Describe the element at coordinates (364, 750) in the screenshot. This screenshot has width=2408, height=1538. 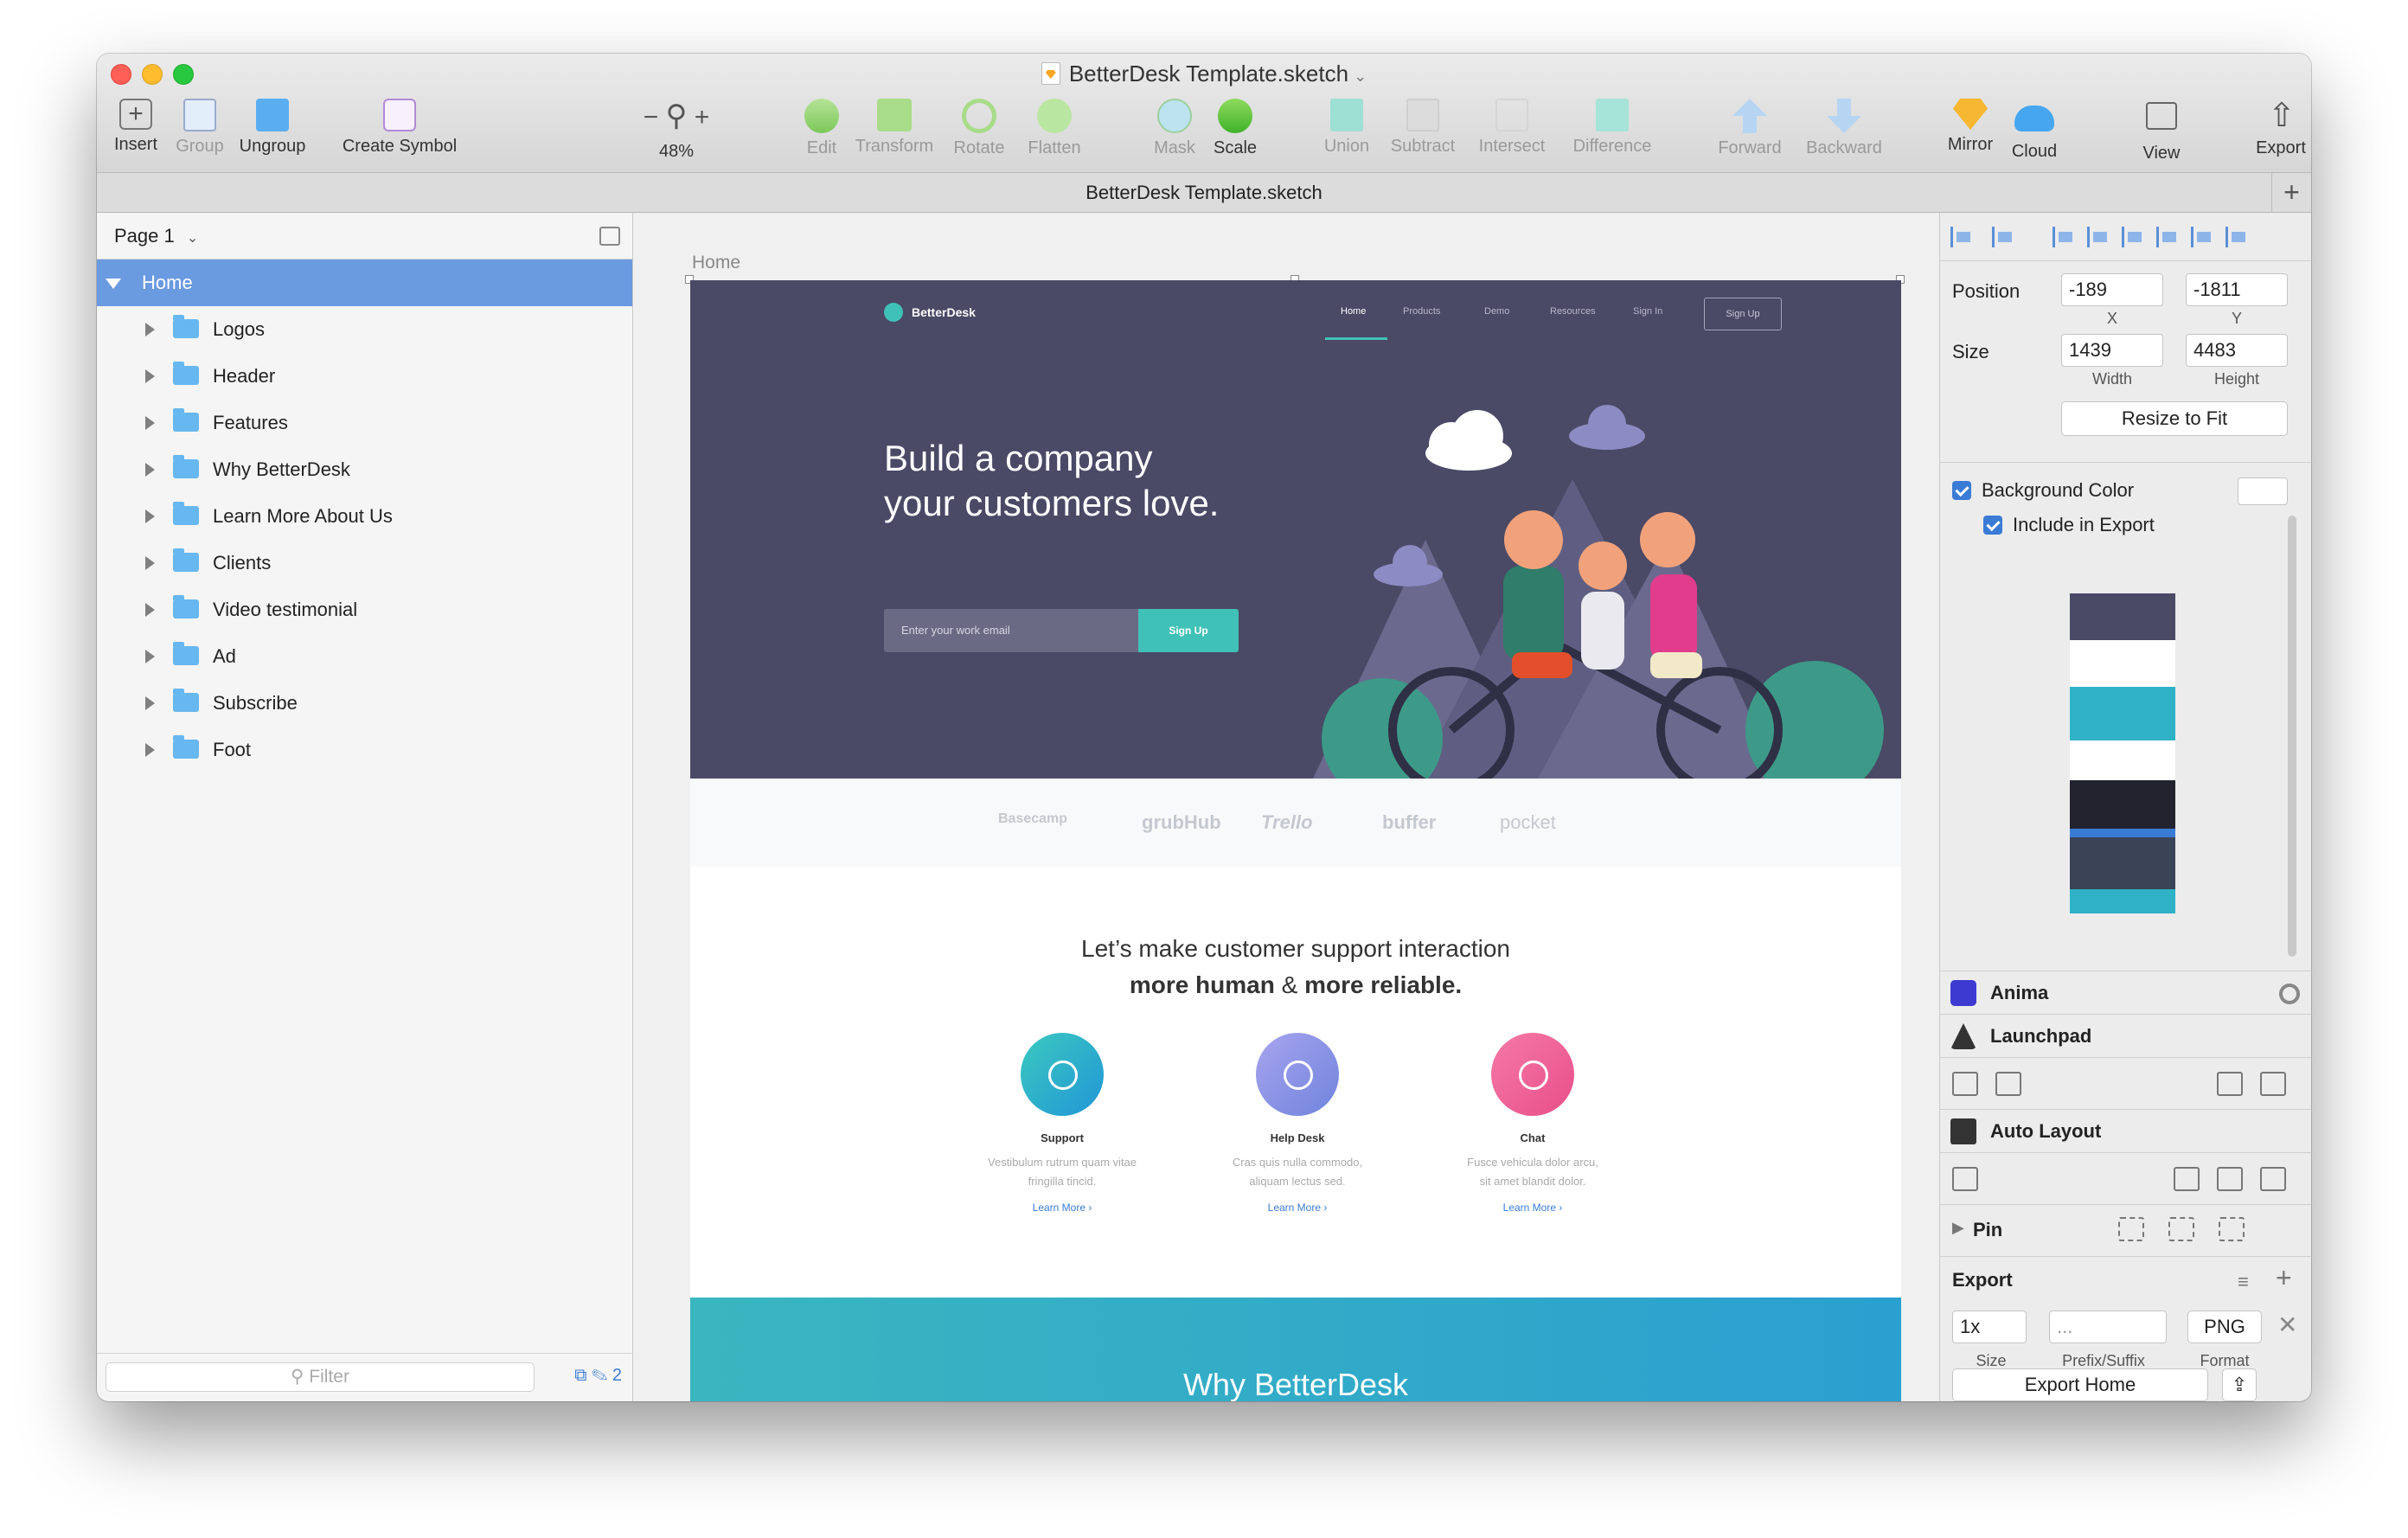
I see `layer-group-item: Foot` at that location.